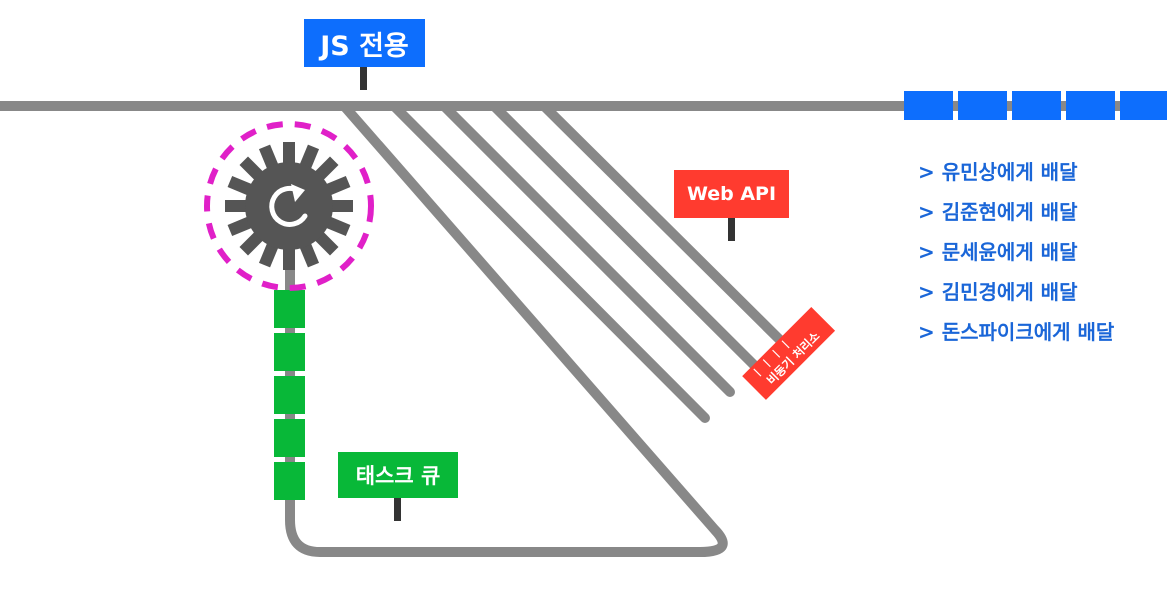  I want to click on task-queue-blocks, so click(289, 395).